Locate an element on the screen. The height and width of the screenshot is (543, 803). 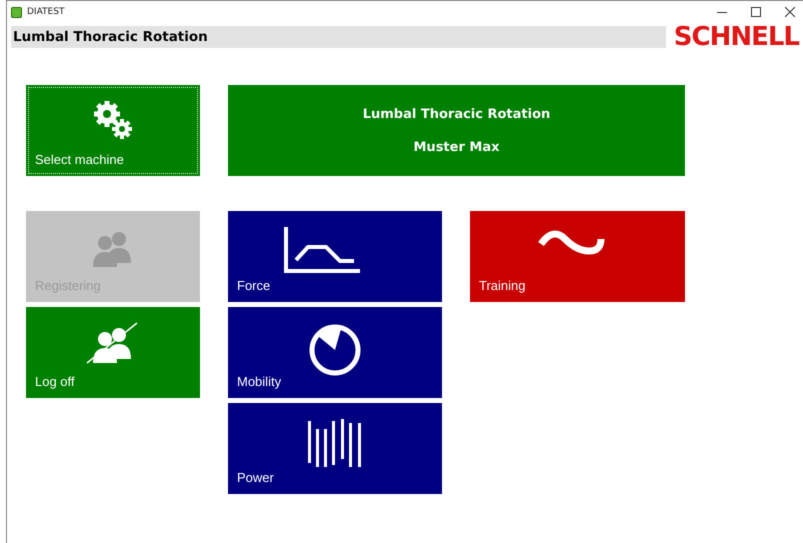
machine-tile: Select machine is located at coordinates (113, 130).